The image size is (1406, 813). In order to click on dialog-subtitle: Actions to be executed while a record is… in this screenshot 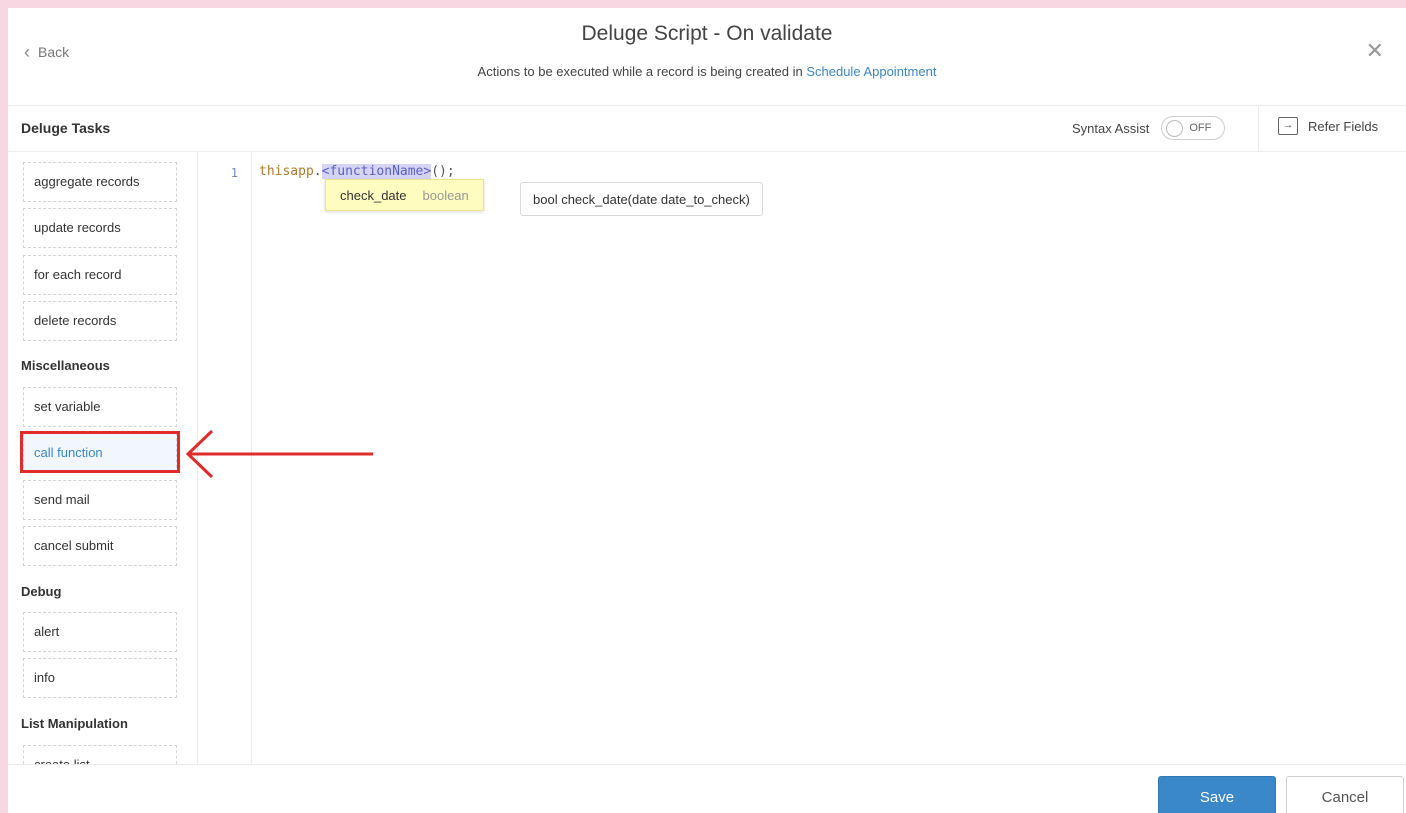, I will do `click(707, 71)`.